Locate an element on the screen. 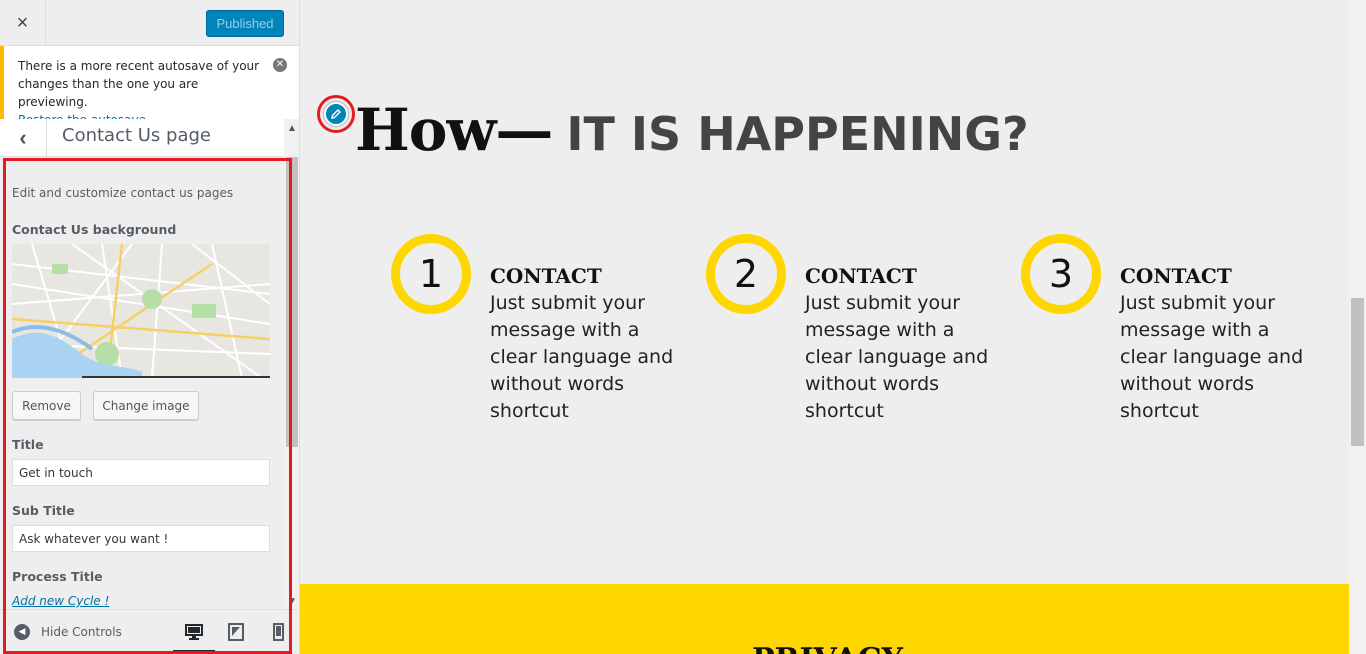 The height and width of the screenshot is (654, 1366). section-headline: How— IT IS HAPPENING? is located at coordinates (692, 130).